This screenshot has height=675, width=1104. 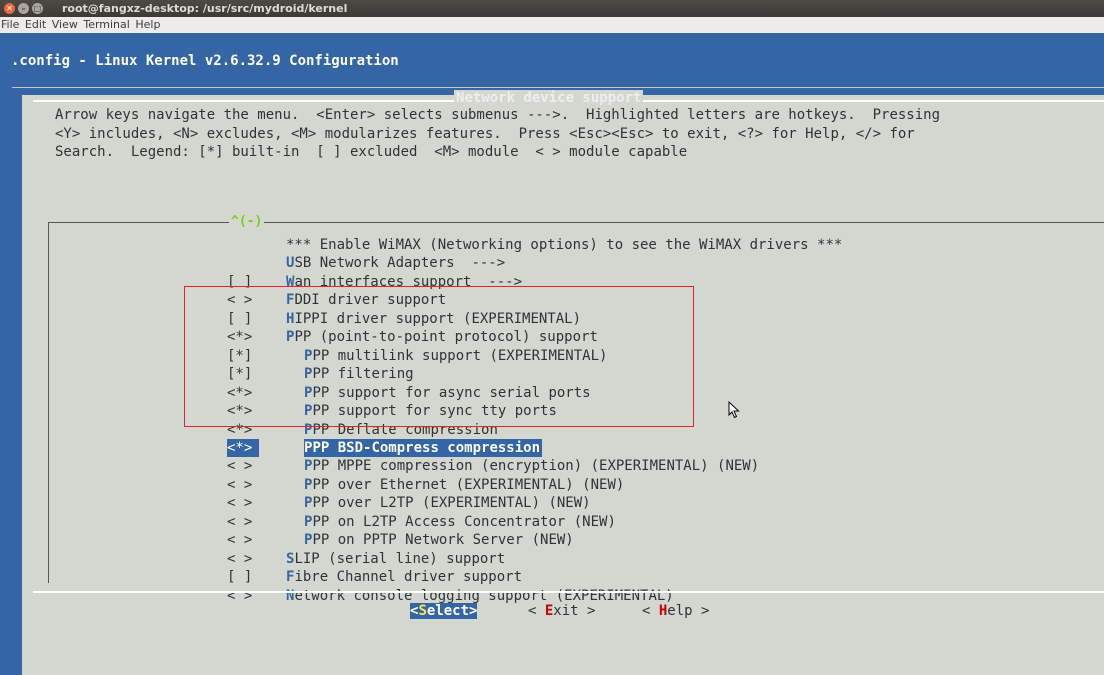 What do you see at coordinates (468, 484) in the screenshot?
I see `menu-item-text: PP over Ethernet (EXPERIMENTAL) (NEW)` at bounding box center [468, 484].